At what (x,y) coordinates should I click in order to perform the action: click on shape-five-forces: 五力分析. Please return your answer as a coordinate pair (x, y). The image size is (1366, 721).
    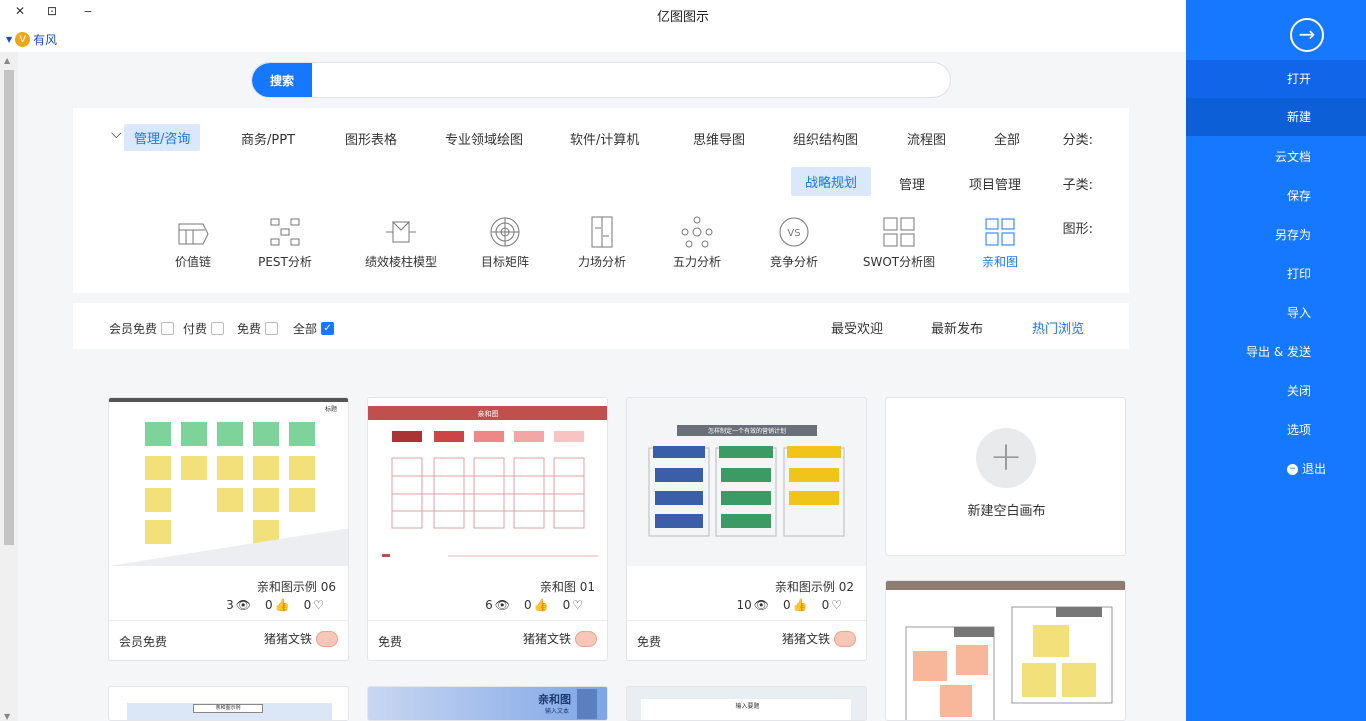
    Looking at the image, I should click on (697, 243).